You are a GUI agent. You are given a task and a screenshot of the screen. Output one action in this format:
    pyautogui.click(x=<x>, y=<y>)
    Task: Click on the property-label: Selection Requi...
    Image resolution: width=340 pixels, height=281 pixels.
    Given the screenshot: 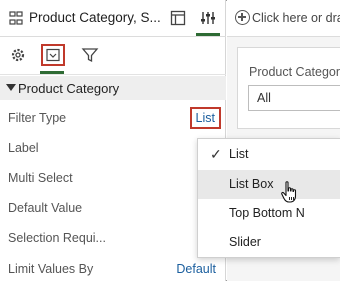 What is the action you would take?
    pyautogui.click(x=57, y=238)
    